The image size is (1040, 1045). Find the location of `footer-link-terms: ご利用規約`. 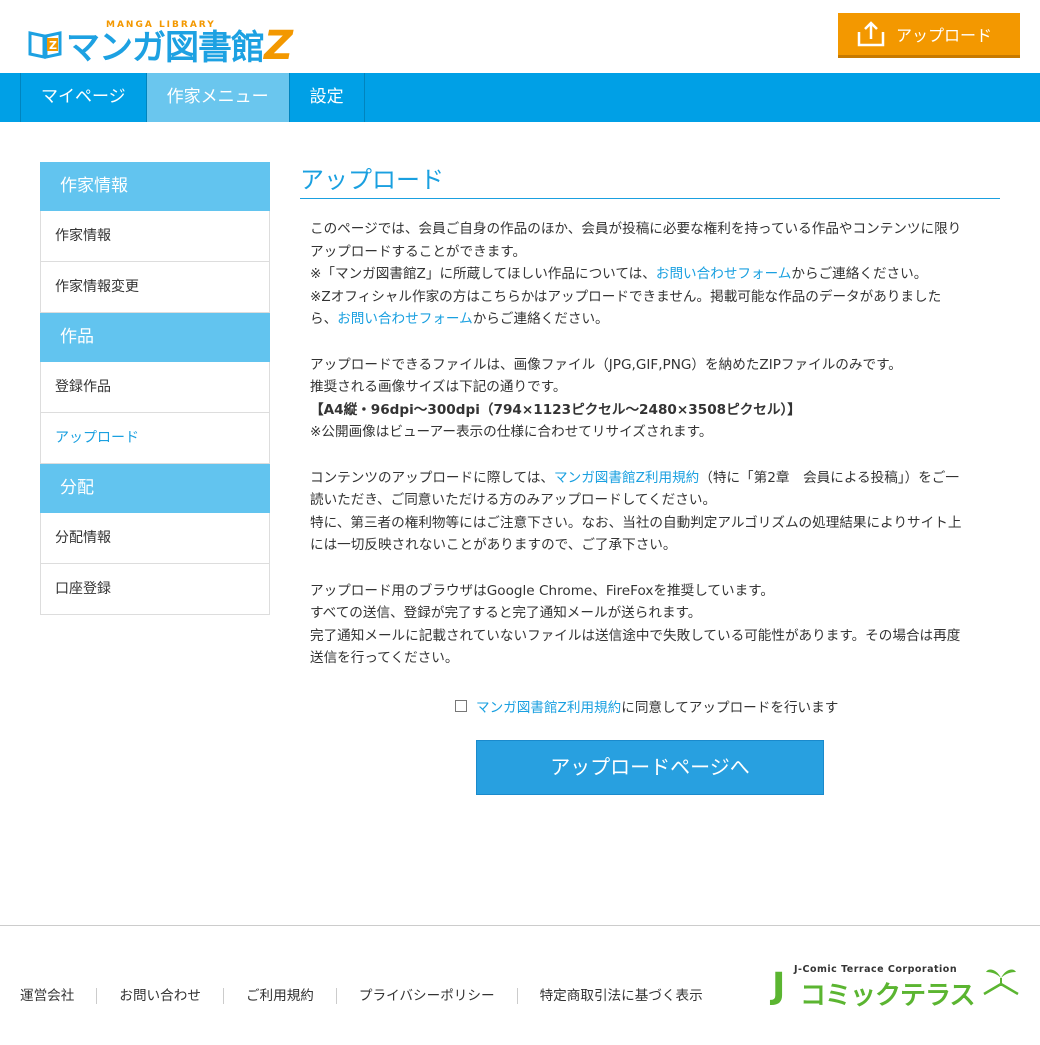

footer-link-terms: ご利用規約 is located at coordinates (279, 996).